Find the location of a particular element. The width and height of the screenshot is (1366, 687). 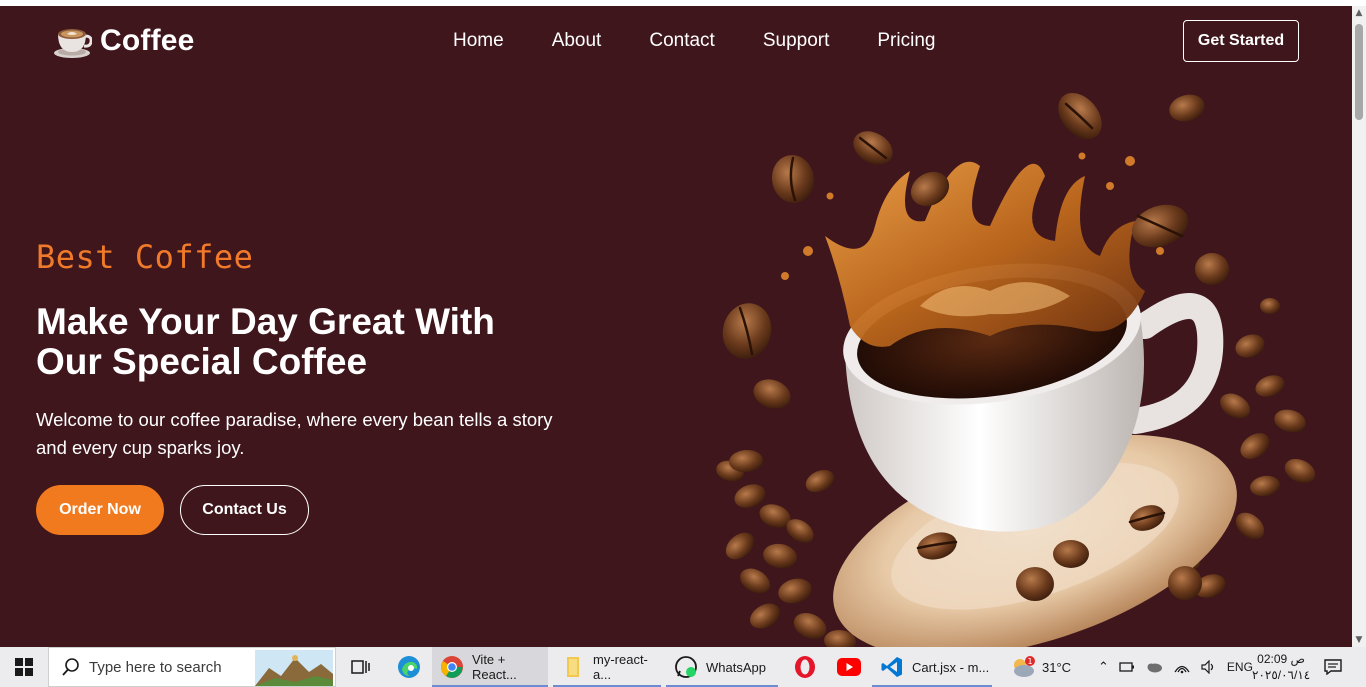

taskbar-app-whatsapp: WhatsApp is located at coordinates (722, 667).